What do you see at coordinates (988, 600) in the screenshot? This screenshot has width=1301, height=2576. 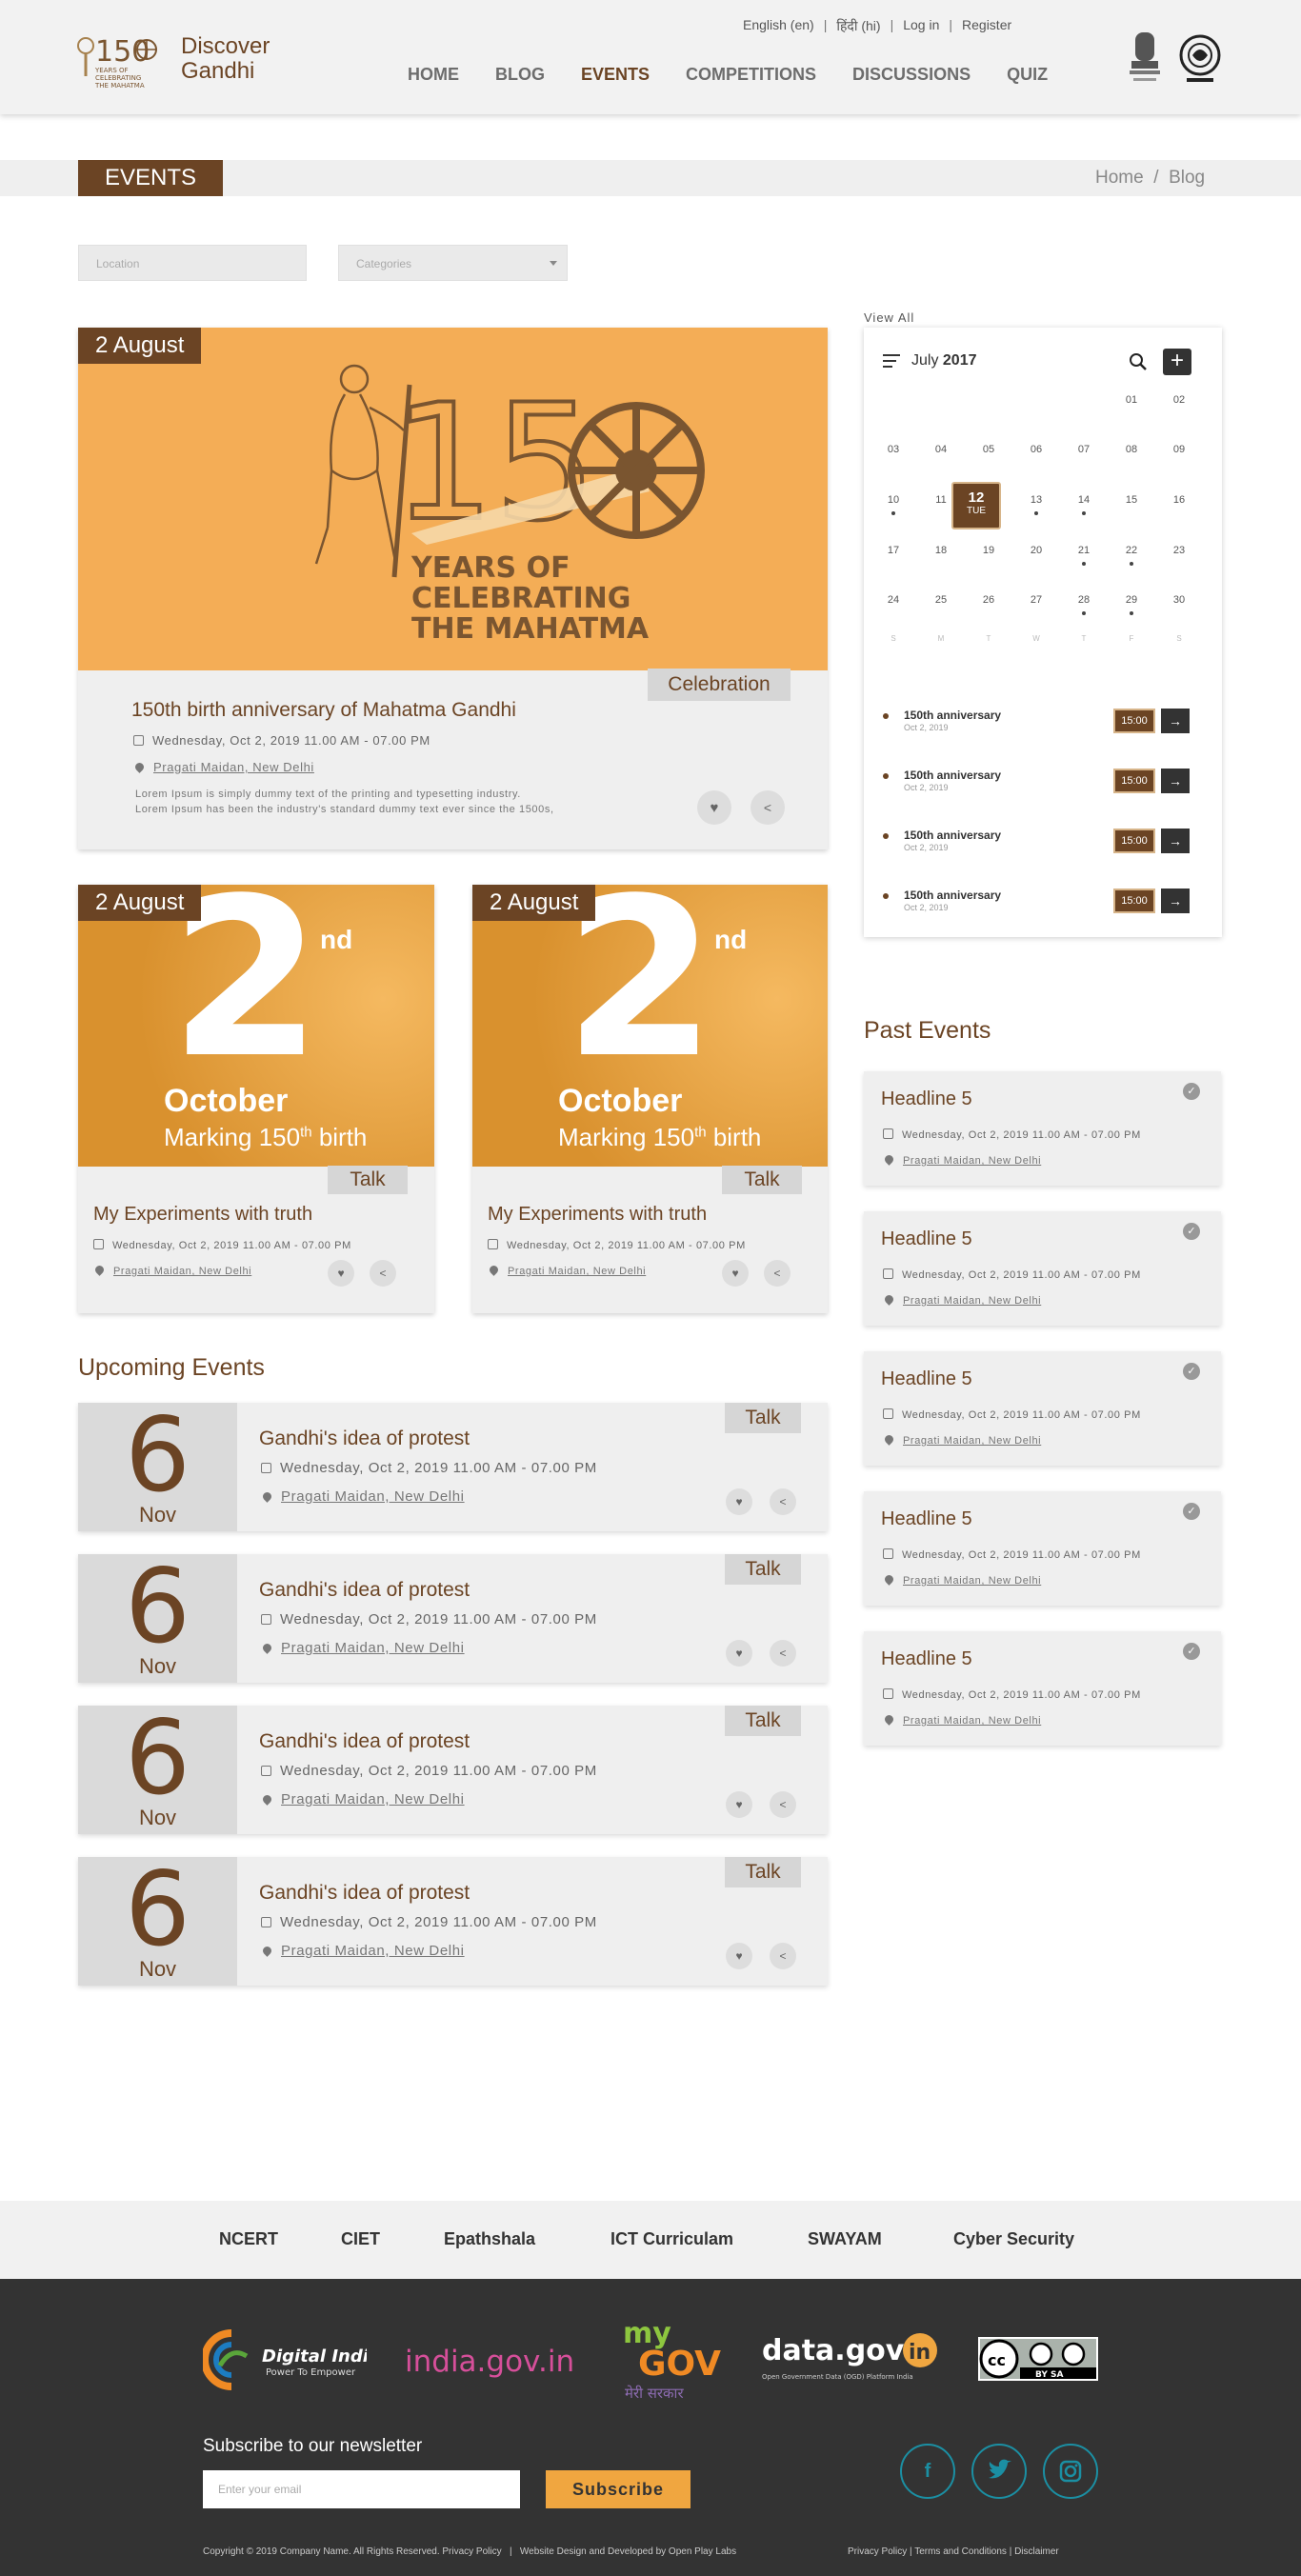 I see `calendar-day: 26` at bounding box center [988, 600].